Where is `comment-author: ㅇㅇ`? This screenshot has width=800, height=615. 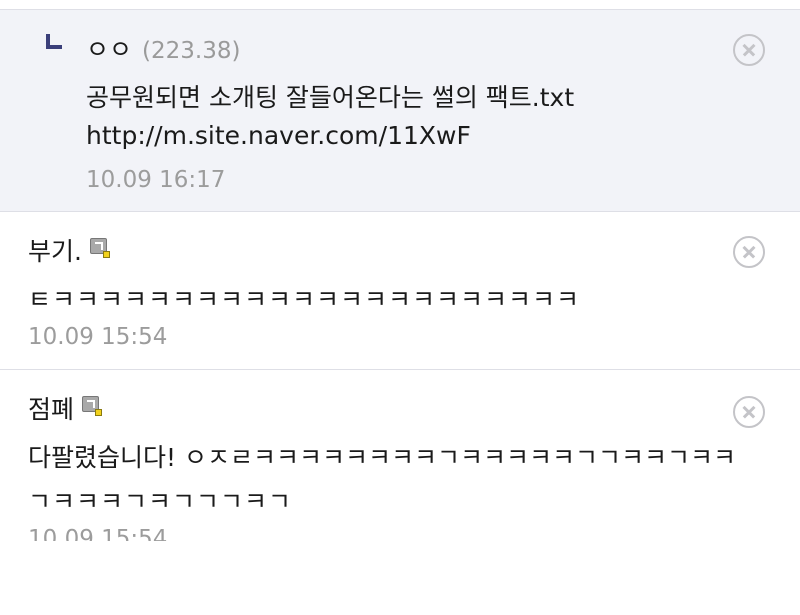
comment-author: ㅇㅇ is located at coordinates (109, 49).